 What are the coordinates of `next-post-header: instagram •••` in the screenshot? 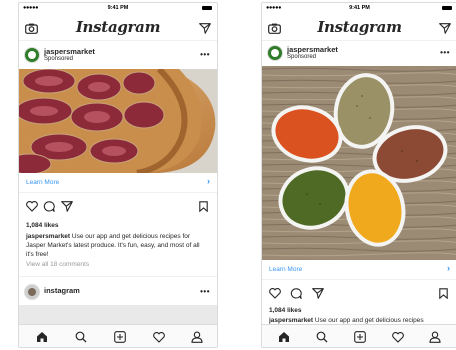 It's located at (118, 293).